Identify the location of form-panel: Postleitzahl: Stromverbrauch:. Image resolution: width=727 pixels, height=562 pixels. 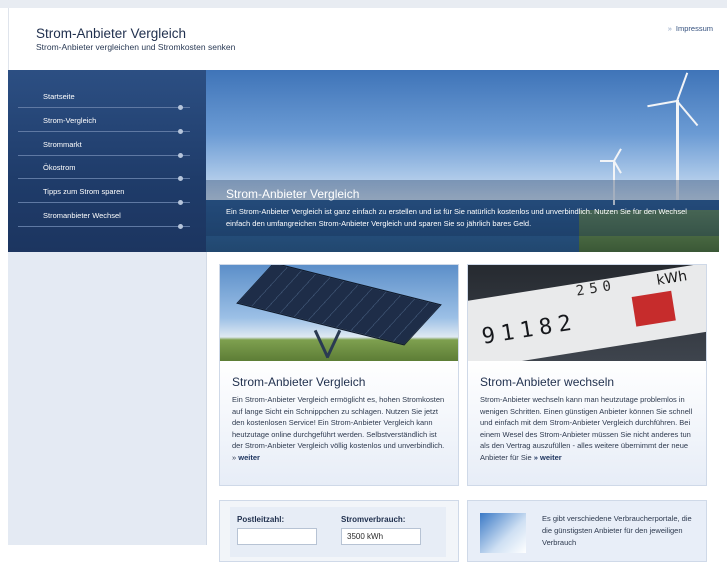
(338, 532).